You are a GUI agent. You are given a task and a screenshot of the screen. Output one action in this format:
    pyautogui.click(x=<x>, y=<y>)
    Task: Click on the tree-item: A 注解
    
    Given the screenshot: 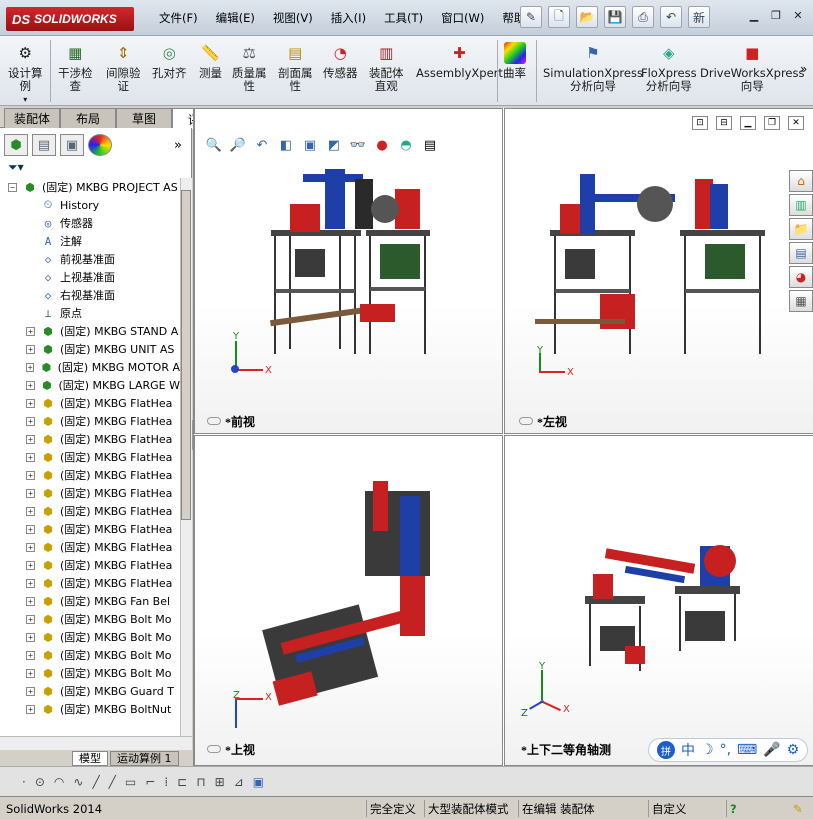 What is the action you would take?
    pyautogui.click(x=90, y=241)
    